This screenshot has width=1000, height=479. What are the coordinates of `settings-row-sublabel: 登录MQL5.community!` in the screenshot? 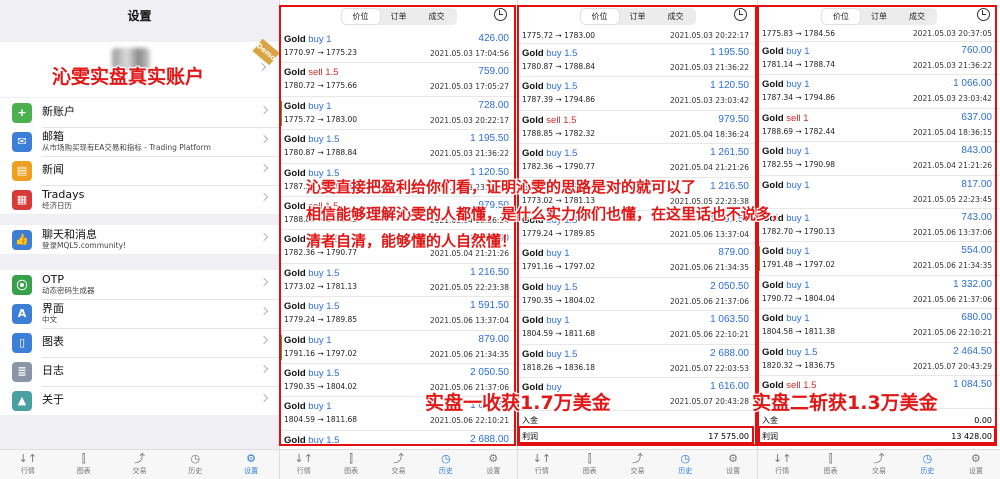 It's located at (84, 245).